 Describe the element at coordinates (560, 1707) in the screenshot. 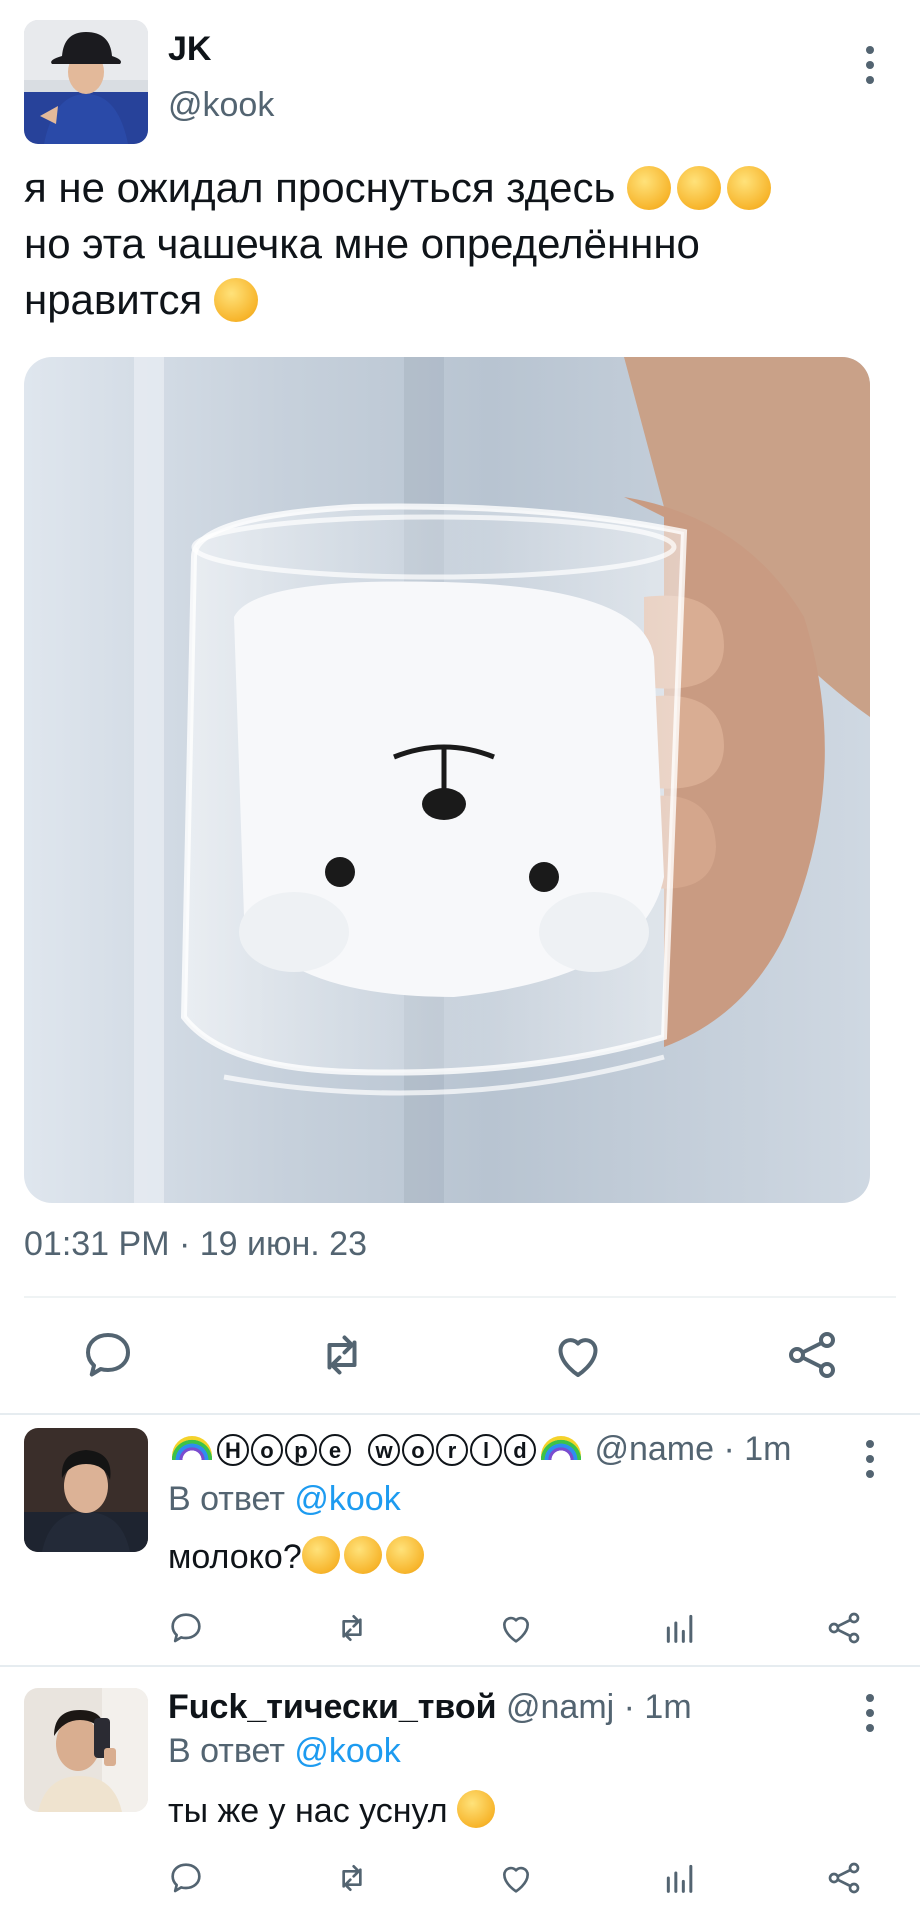

I see `reply-handle: @namj` at that location.